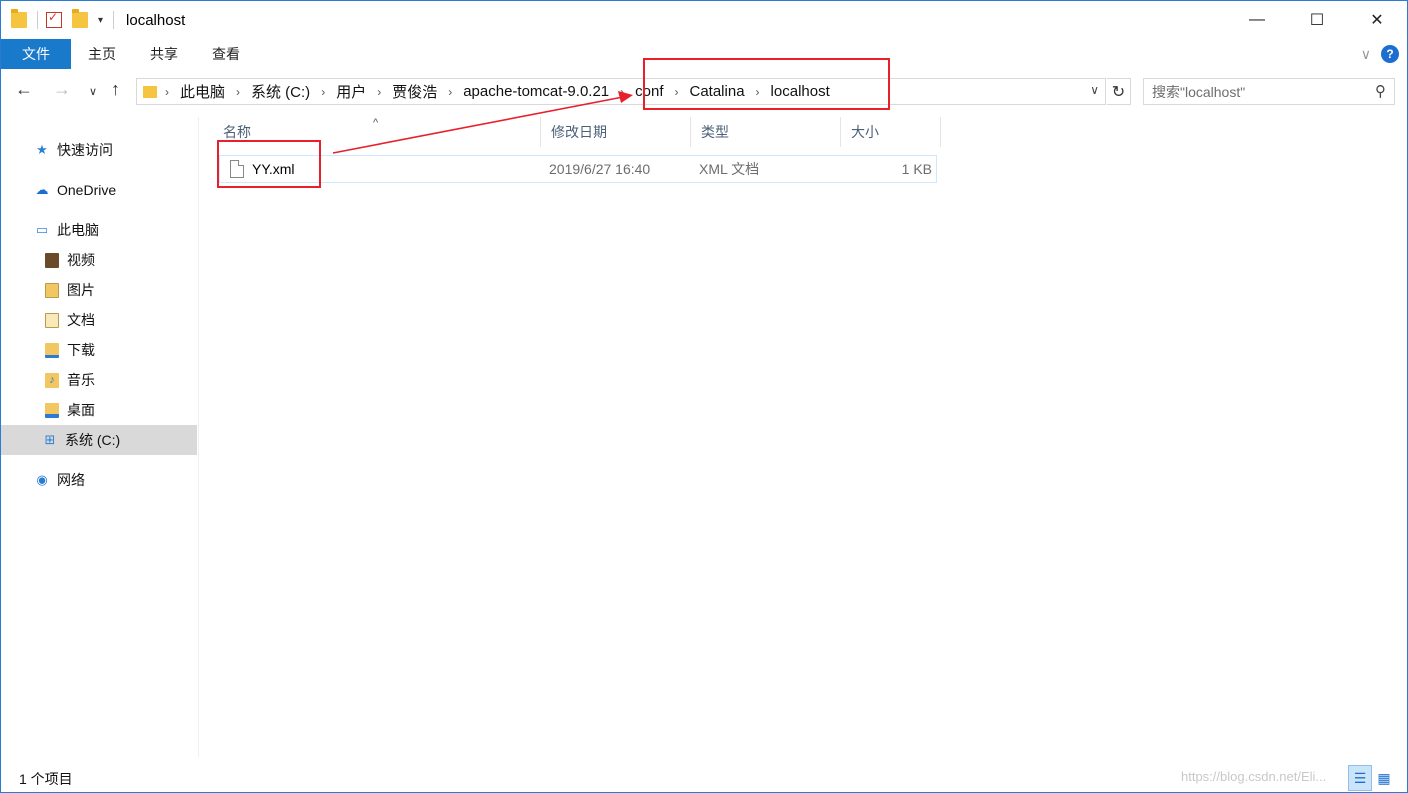 The image size is (1408, 793). I want to click on sidebar-item-pictures: 图片, so click(118, 290).